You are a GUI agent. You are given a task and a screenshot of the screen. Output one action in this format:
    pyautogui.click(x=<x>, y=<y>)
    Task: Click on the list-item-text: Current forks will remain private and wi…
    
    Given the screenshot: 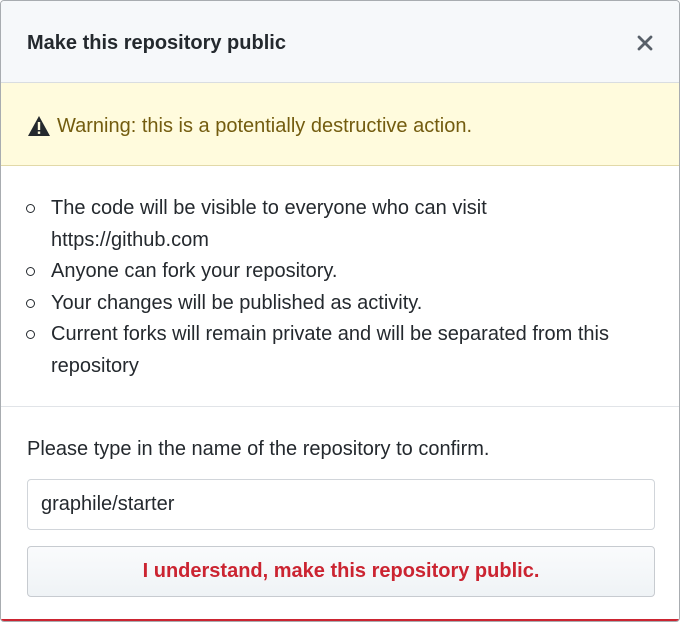 What is the action you would take?
    pyautogui.click(x=330, y=350)
    